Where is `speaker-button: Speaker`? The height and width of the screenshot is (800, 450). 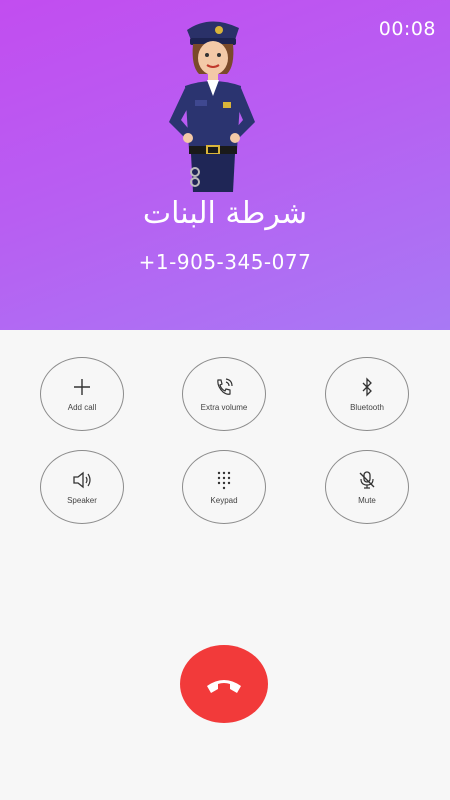
speaker-button: Speaker is located at coordinates (82, 487).